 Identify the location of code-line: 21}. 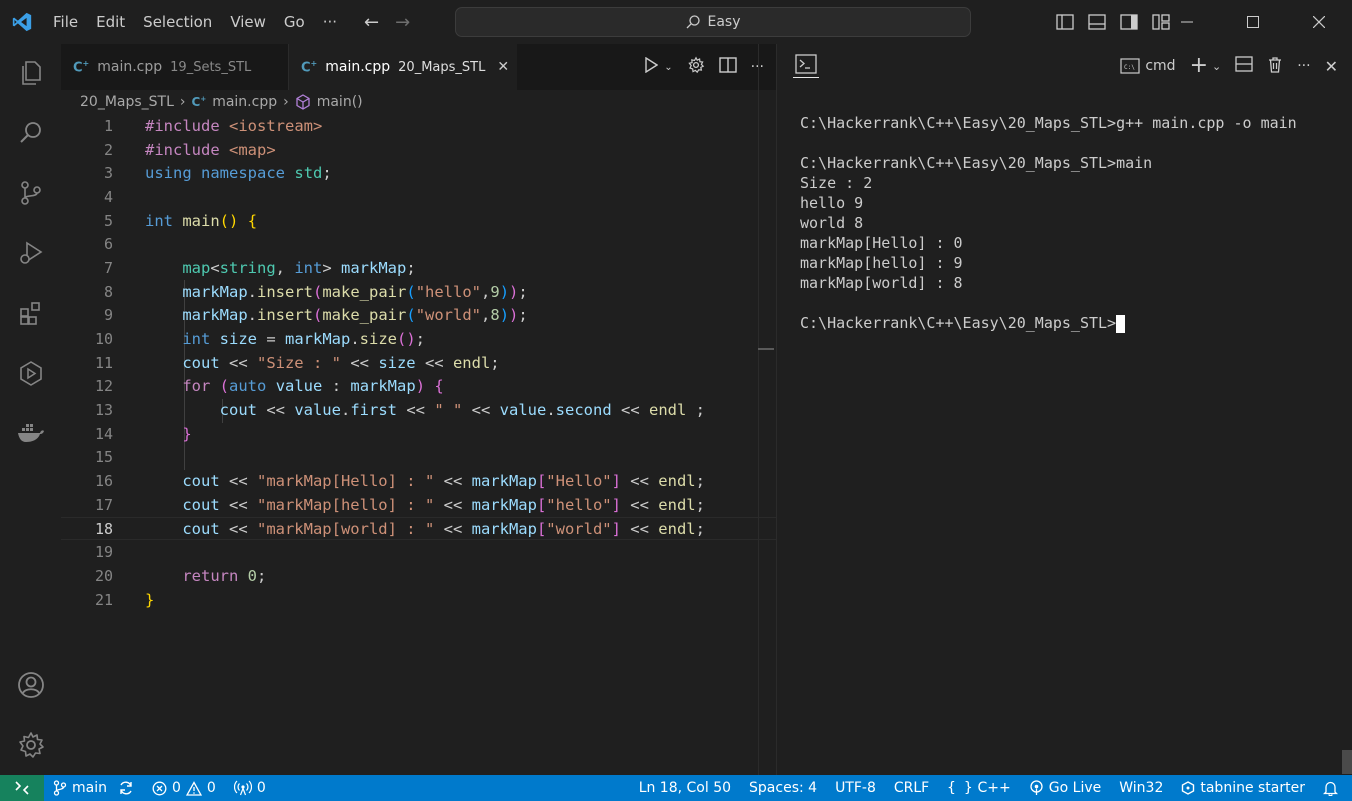
(418, 600).